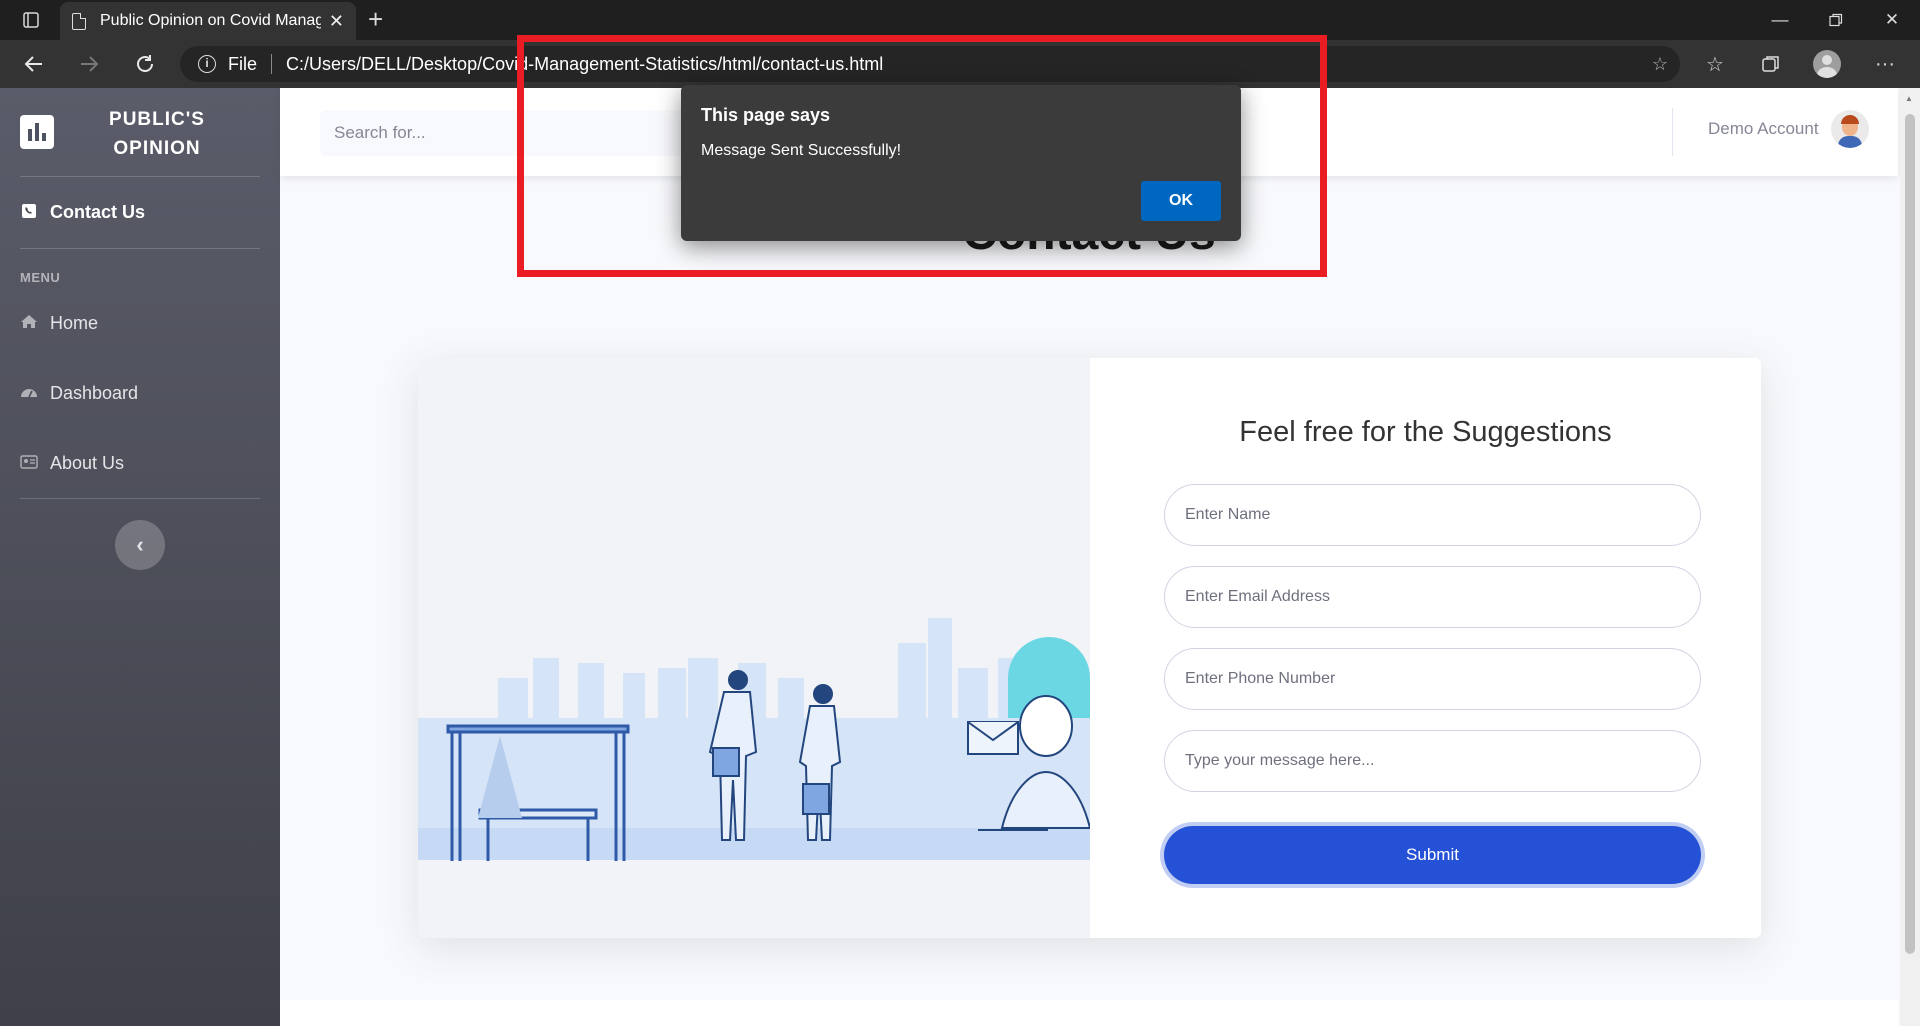 This screenshot has height=1026, width=1920. I want to click on url-scheme: File, so click(243, 63).